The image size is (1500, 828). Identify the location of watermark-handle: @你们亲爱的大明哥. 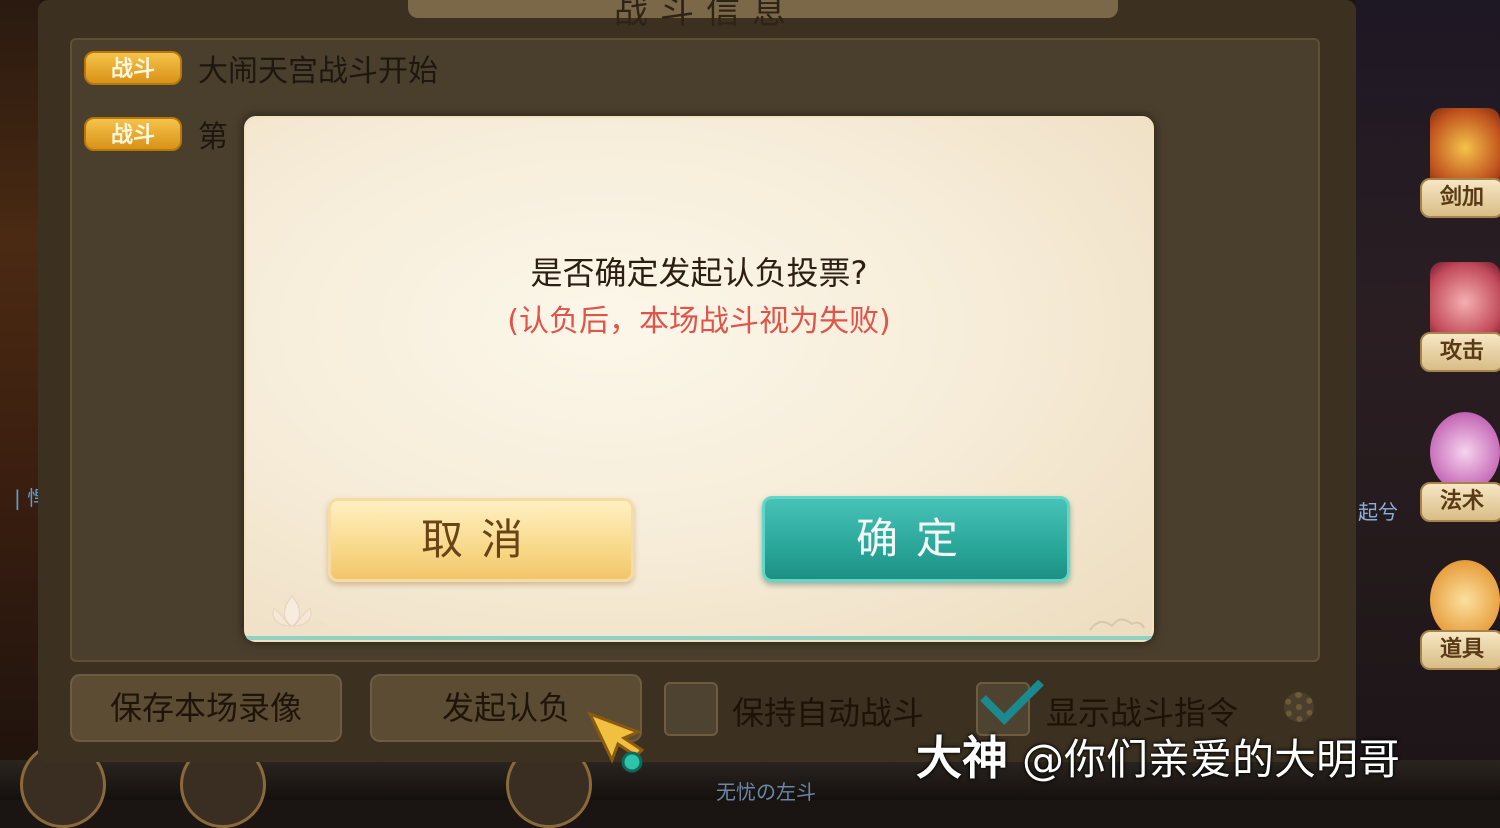
(1211, 759).